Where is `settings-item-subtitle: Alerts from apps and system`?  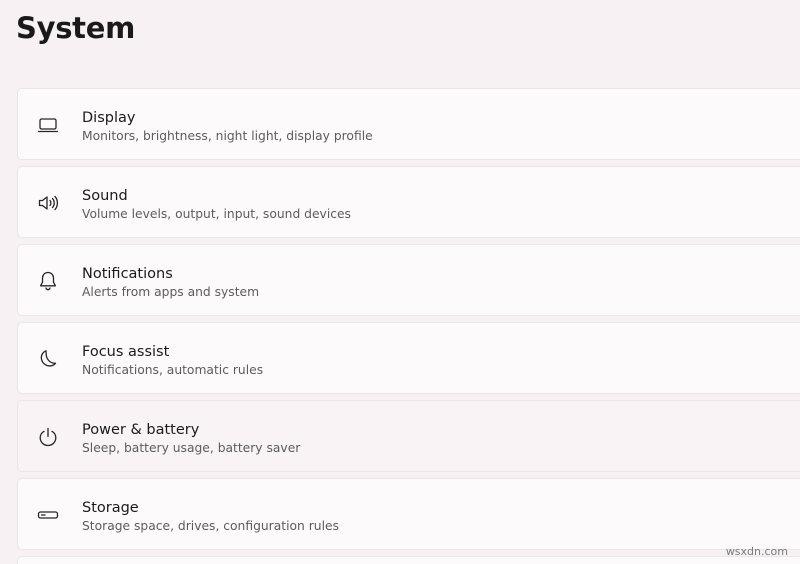 settings-item-subtitle: Alerts from apps and system is located at coordinates (171, 292).